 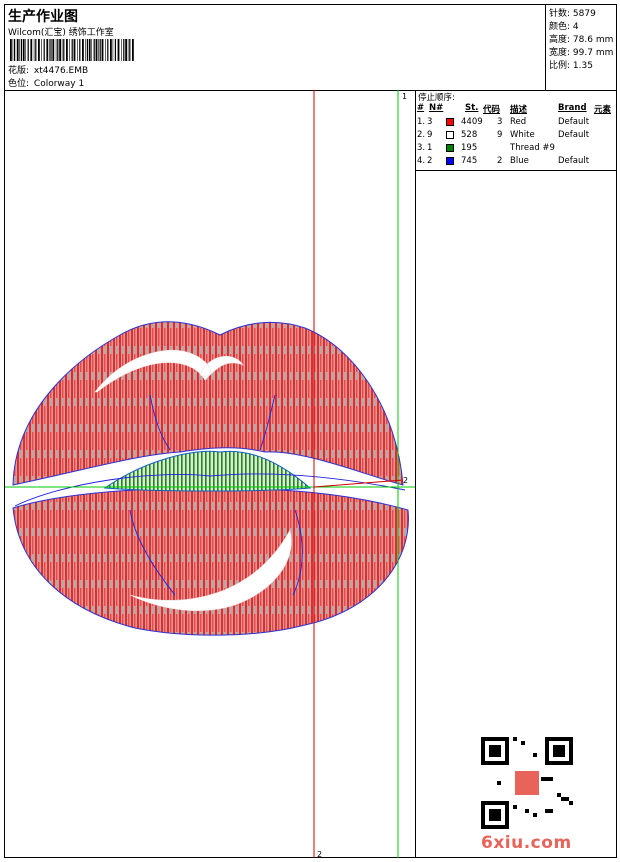 What do you see at coordinates (430, 122) in the screenshot?
I see `row-needle: 3` at bounding box center [430, 122].